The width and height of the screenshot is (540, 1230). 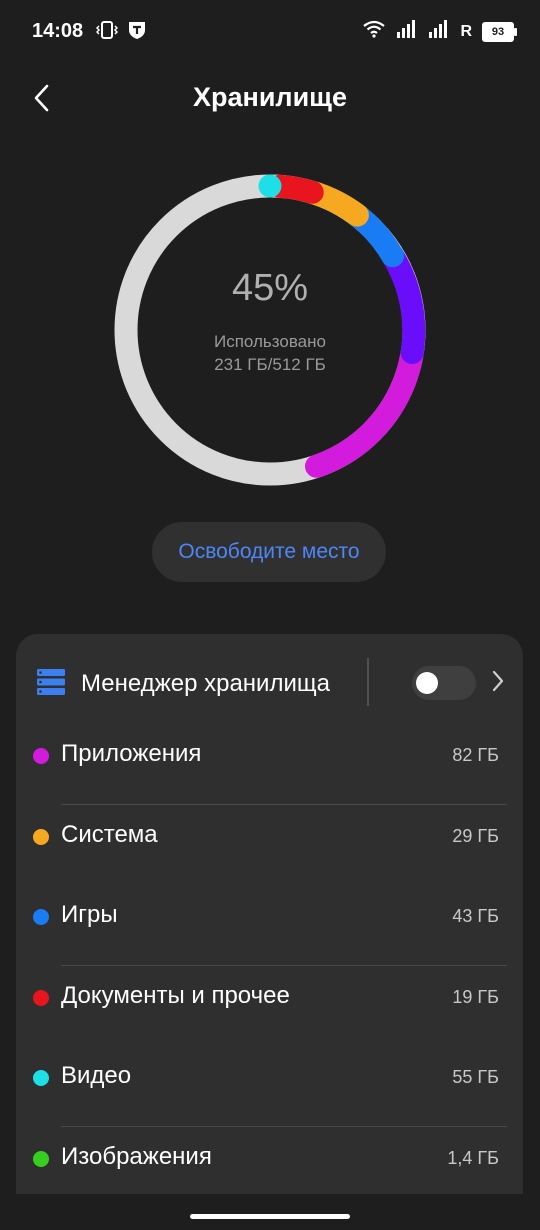 I want to click on vibrate-icon, so click(x=107, y=32).